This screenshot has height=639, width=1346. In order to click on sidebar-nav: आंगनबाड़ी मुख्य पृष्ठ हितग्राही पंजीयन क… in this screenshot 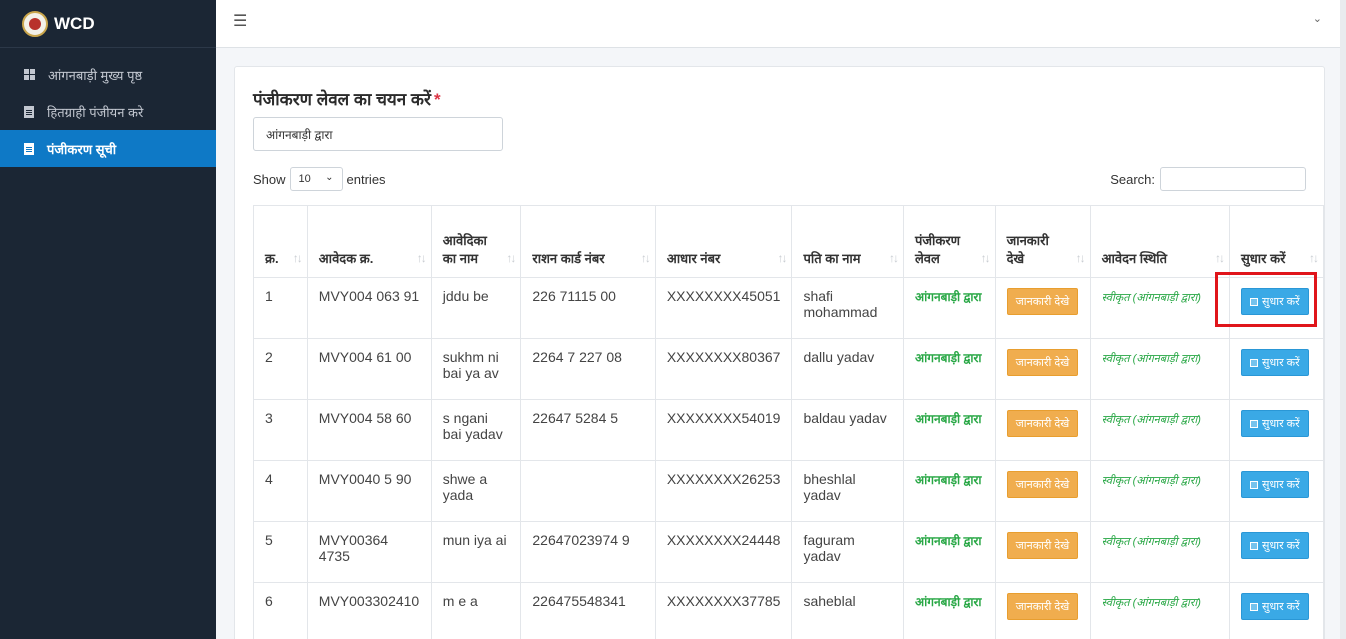, I will do `click(108, 111)`.